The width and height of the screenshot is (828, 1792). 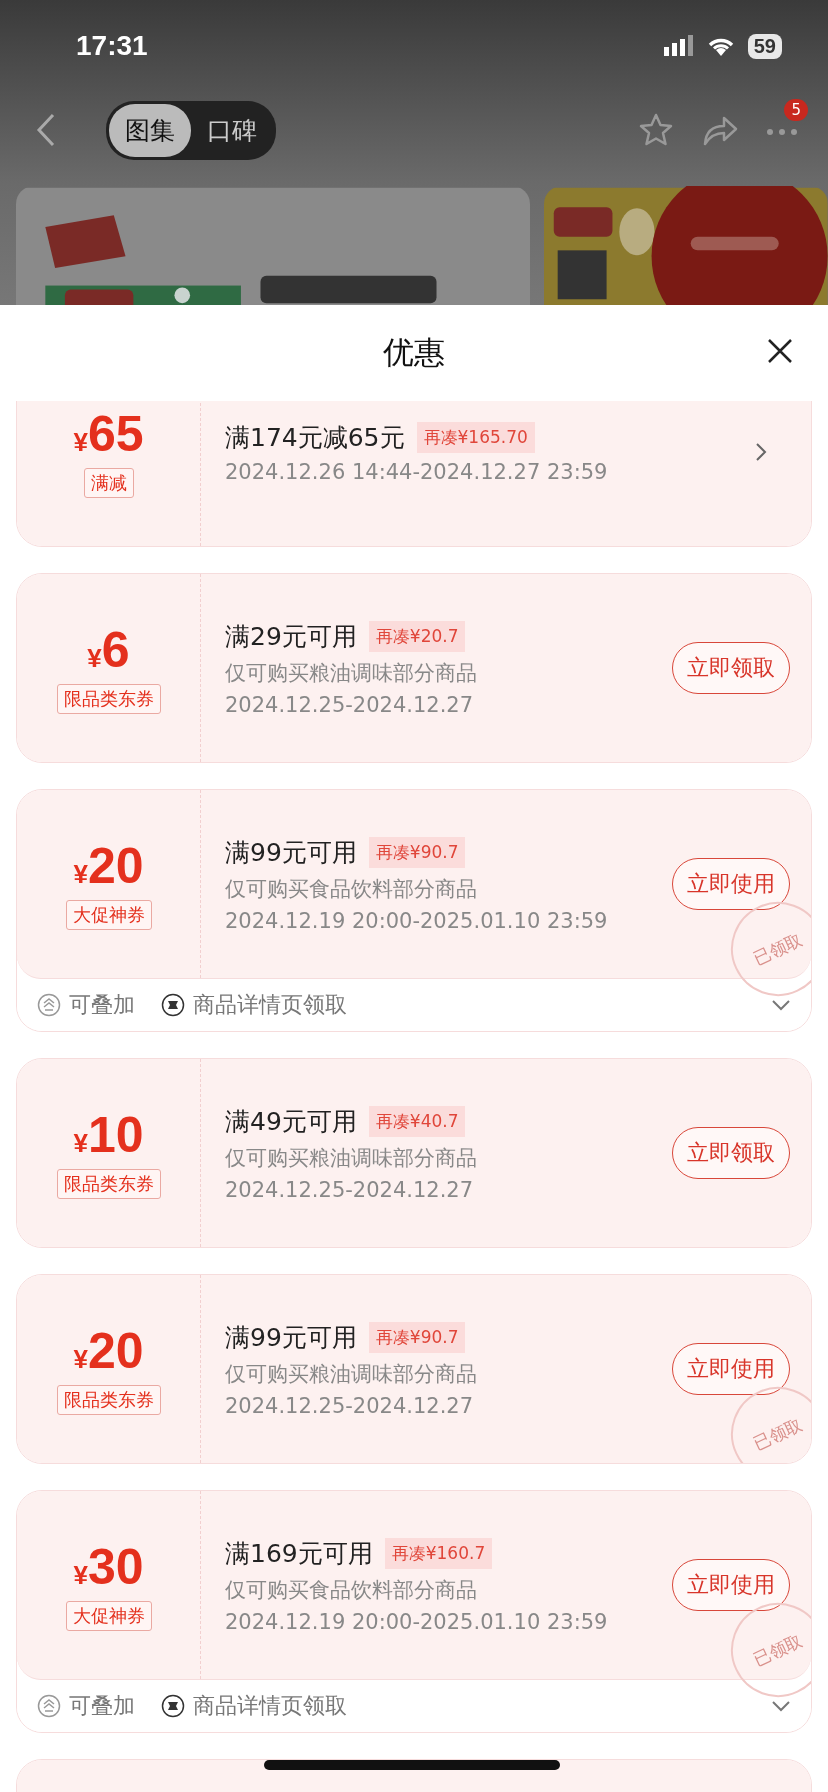 What do you see at coordinates (108, 1567) in the screenshot?
I see `coupon-amount: ¥30` at bounding box center [108, 1567].